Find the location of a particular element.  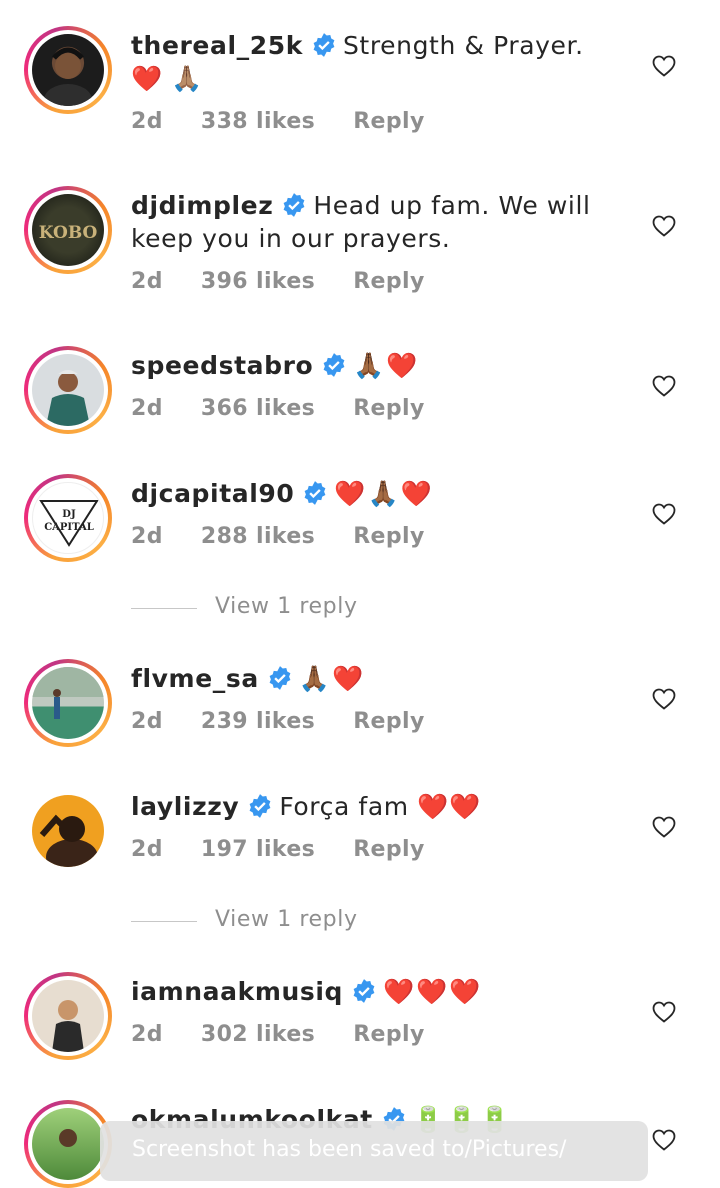

svg-text: CAPITAL is located at coordinates (69, 527).